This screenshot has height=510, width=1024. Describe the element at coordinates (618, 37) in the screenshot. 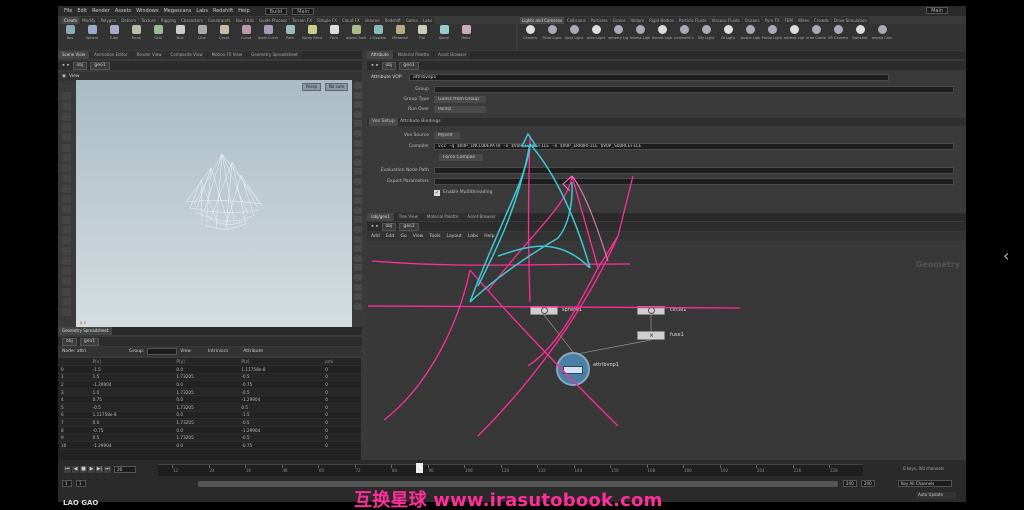

I see `shelf-tool: Geometry Light` at that location.